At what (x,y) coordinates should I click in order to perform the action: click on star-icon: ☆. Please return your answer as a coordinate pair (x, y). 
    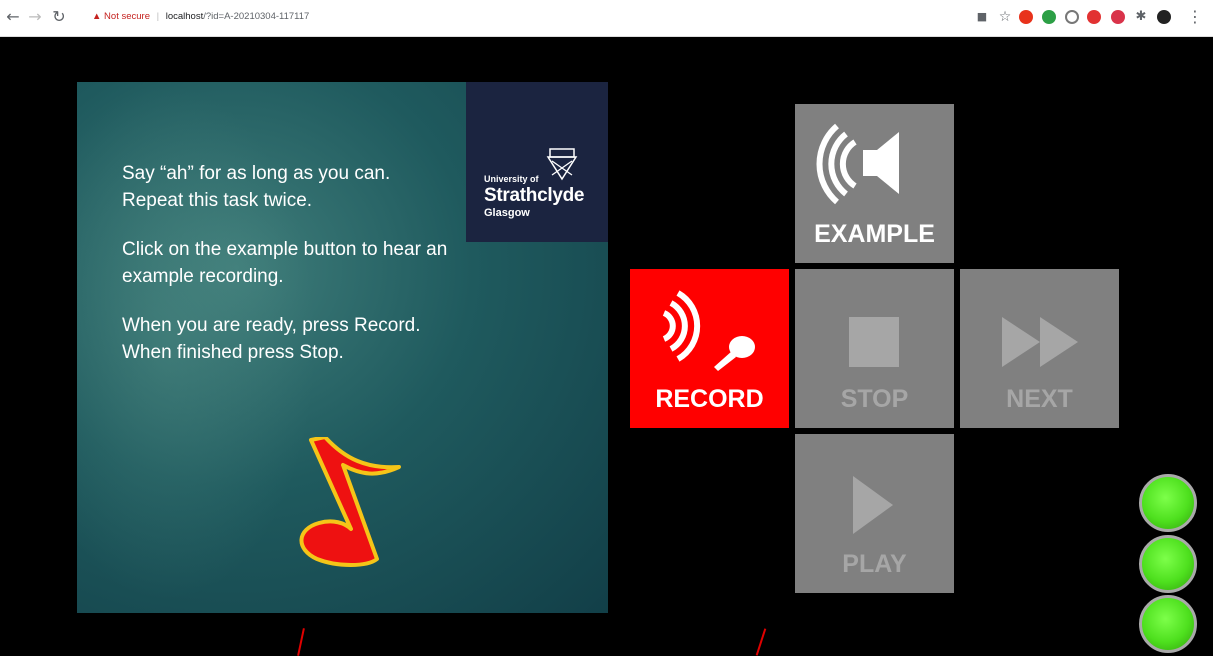
    Looking at the image, I should click on (1005, 17).